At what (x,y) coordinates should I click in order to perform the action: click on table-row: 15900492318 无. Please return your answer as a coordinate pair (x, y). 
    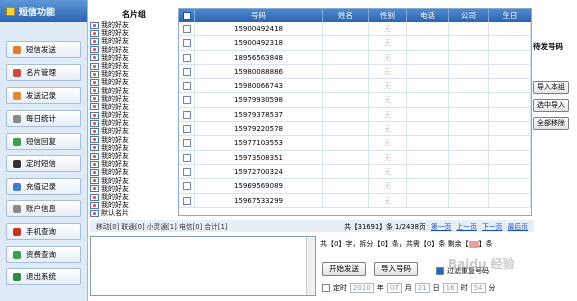
    Looking at the image, I should click on (355, 43).